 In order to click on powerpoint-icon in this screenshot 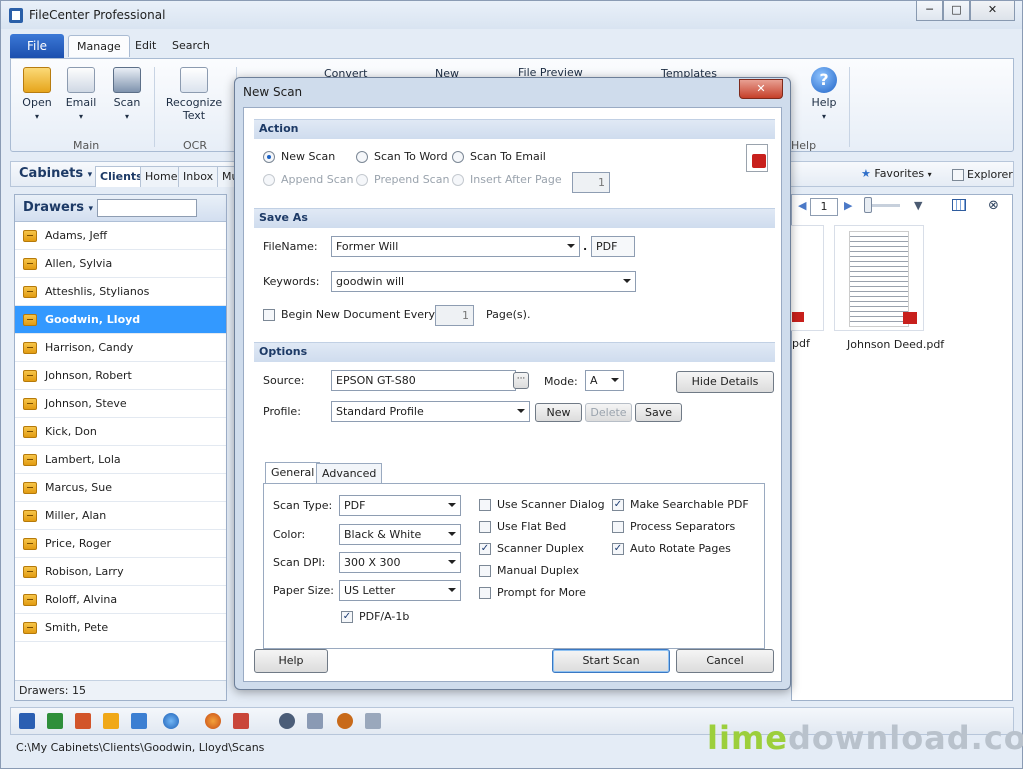, I will do `click(83, 721)`.